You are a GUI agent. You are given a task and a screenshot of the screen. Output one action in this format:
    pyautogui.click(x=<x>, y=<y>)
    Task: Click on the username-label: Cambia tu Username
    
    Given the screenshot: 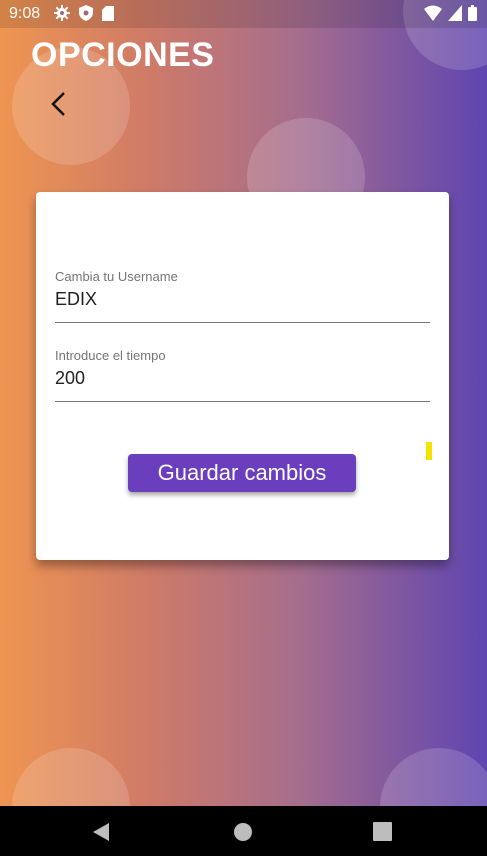 What is the action you would take?
    pyautogui.click(x=116, y=276)
    